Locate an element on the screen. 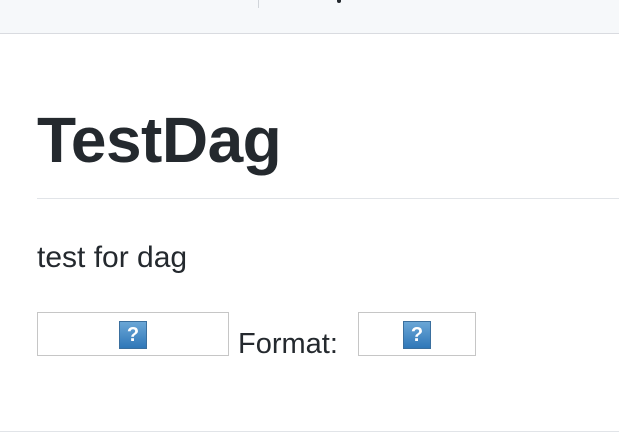  page-description: test for dag is located at coordinates (112, 257).